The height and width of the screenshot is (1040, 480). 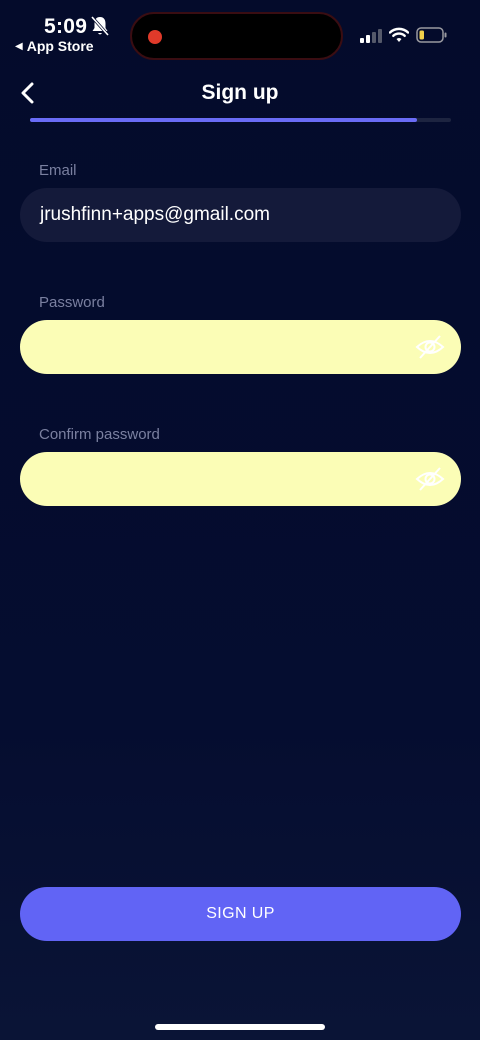 What do you see at coordinates (240, 347) in the screenshot?
I see `password-field` at bounding box center [240, 347].